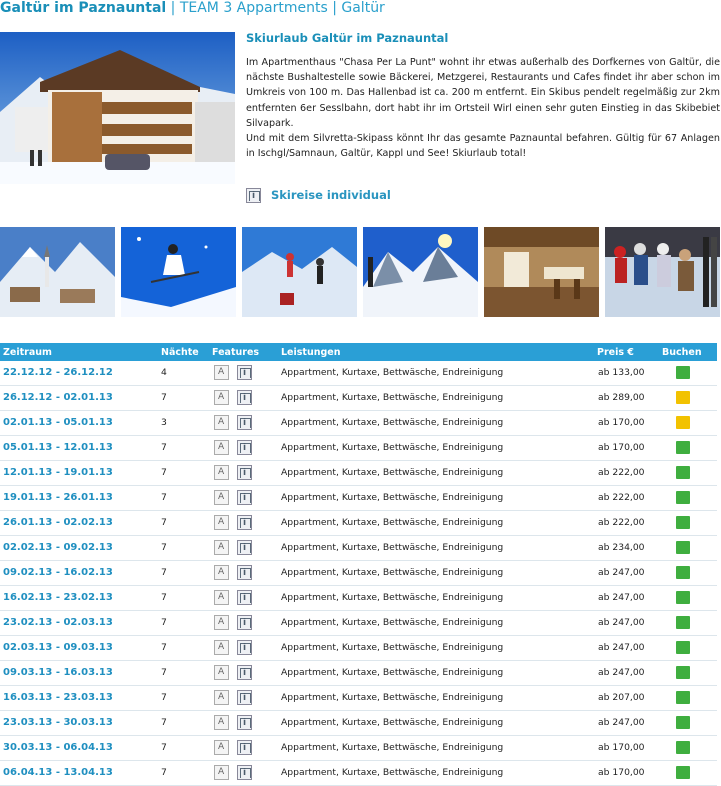 Image resolution: width=721 pixels, height=786 pixels. What do you see at coordinates (662, 272) in the screenshot?
I see `gallery-photo-skiers-group` at bounding box center [662, 272].